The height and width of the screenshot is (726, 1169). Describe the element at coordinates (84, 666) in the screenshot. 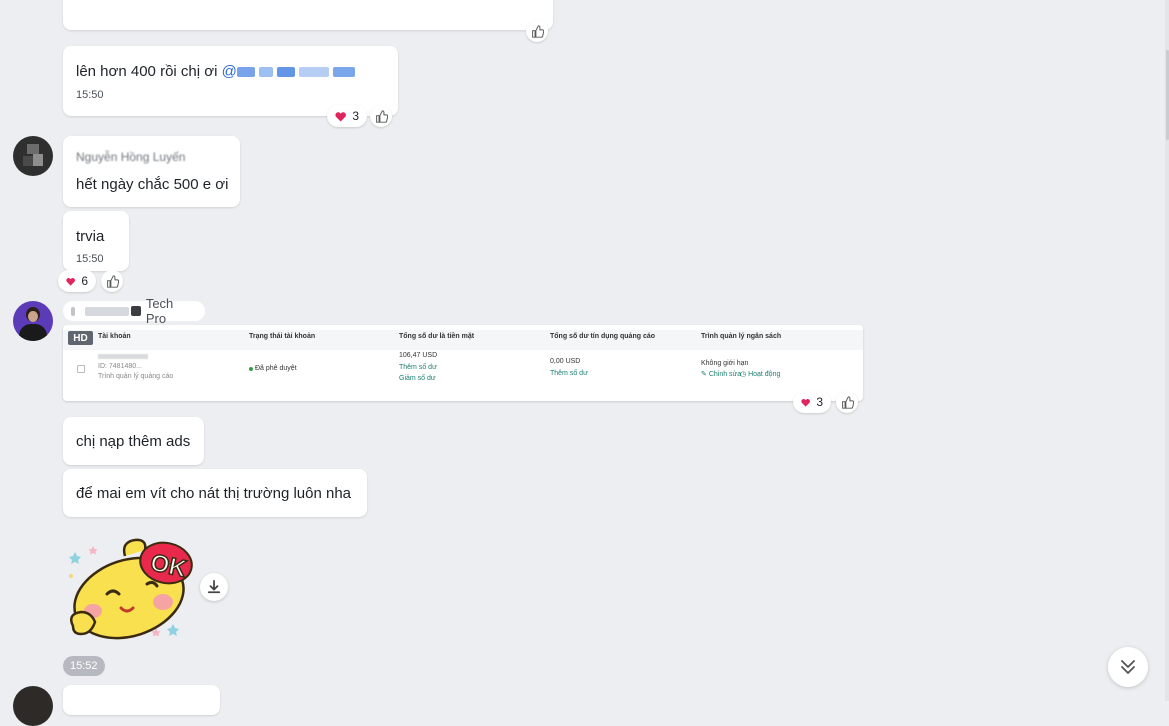

I see `sticker-time: 15:52` at that location.